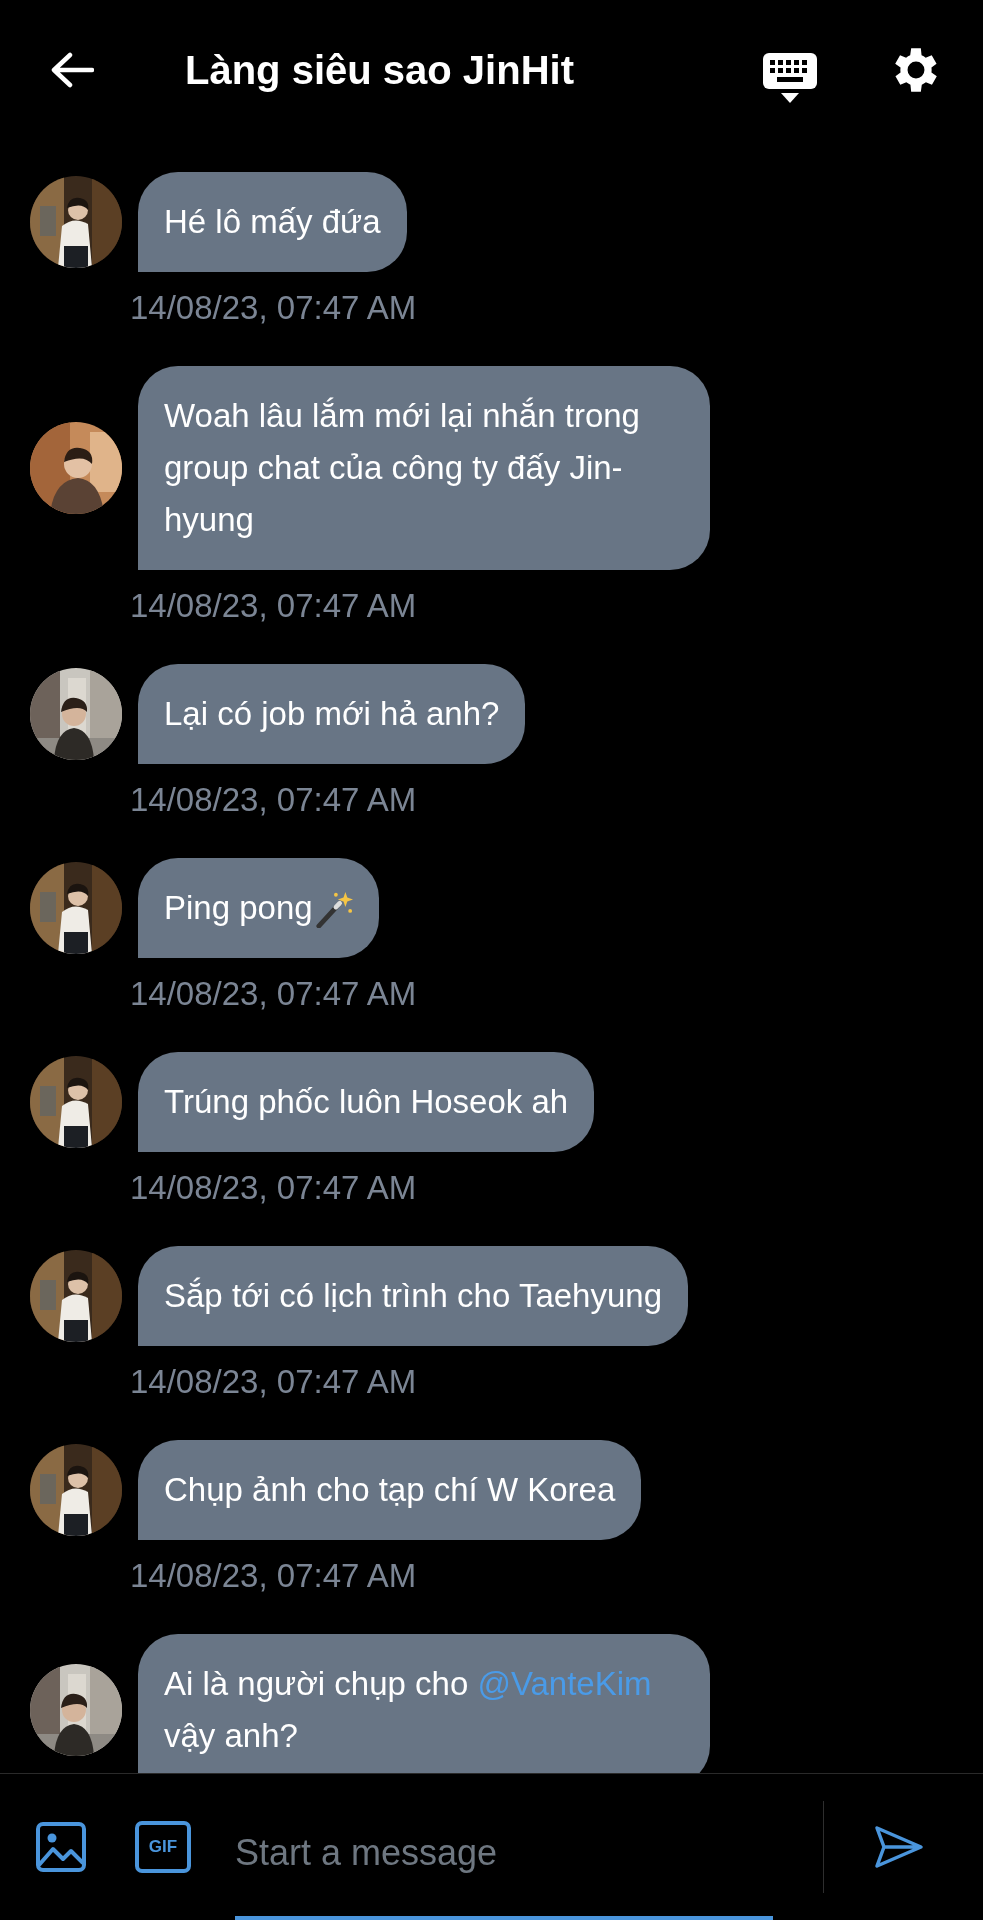 Image resolution: width=983 pixels, height=1920 pixels. What do you see at coordinates (790, 78) in the screenshot?
I see `keyboard-icon` at bounding box center [790, 78].